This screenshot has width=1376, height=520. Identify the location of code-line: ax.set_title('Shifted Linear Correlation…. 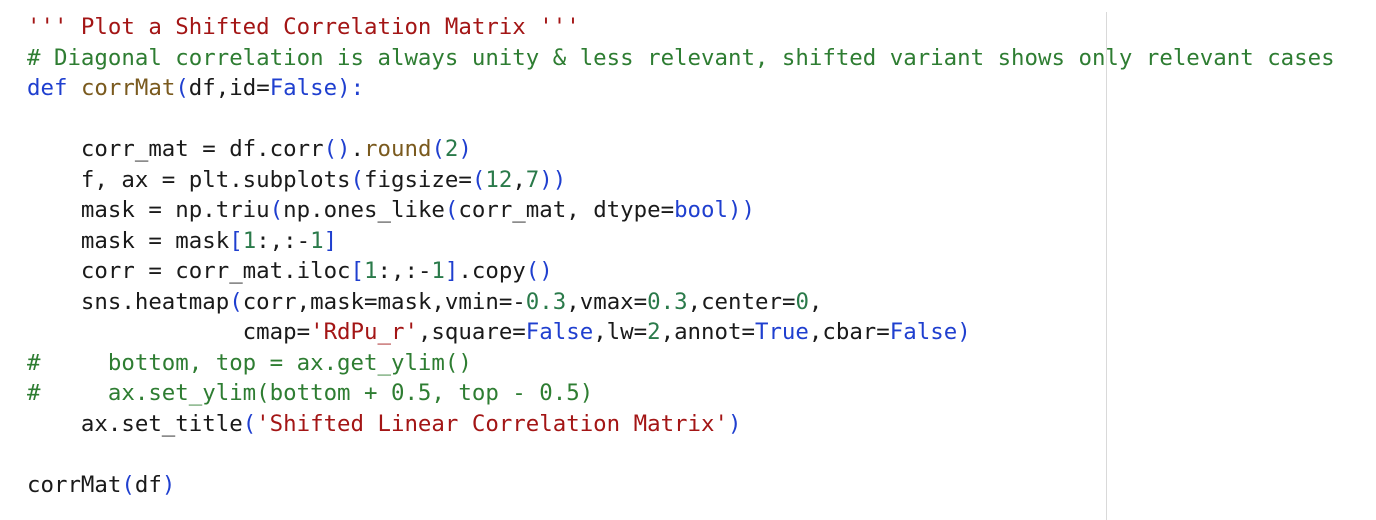
(681, 424).